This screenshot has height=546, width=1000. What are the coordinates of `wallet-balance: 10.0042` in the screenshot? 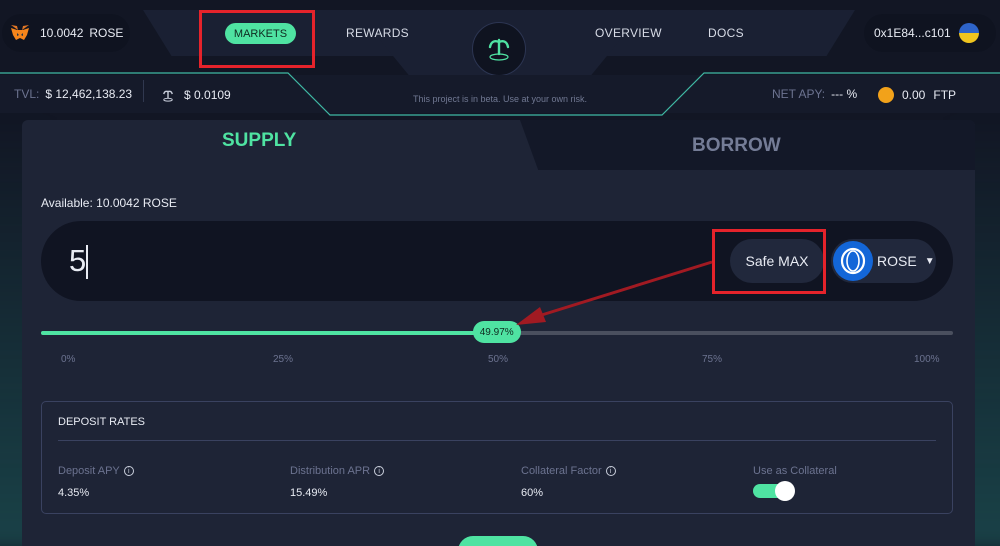 It's located at (62, 33).